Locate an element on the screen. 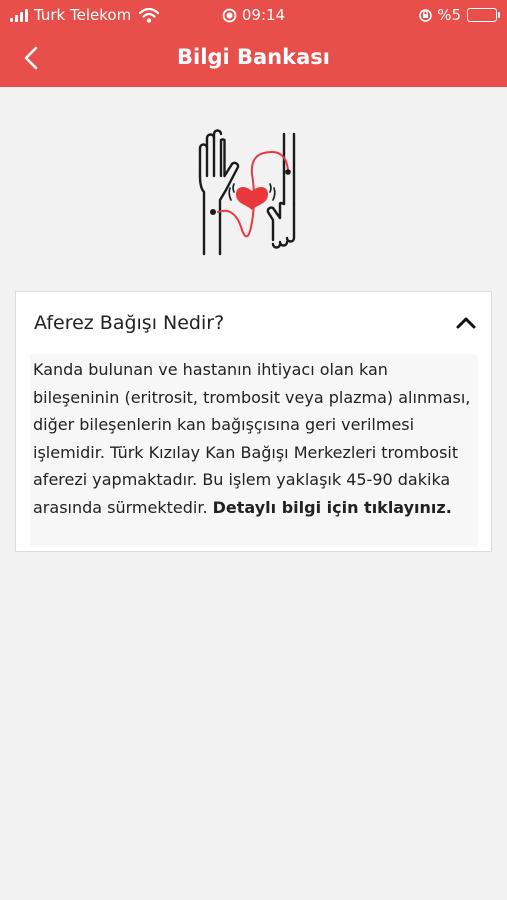  status-right: %5 is located at coordinates (459, 15).